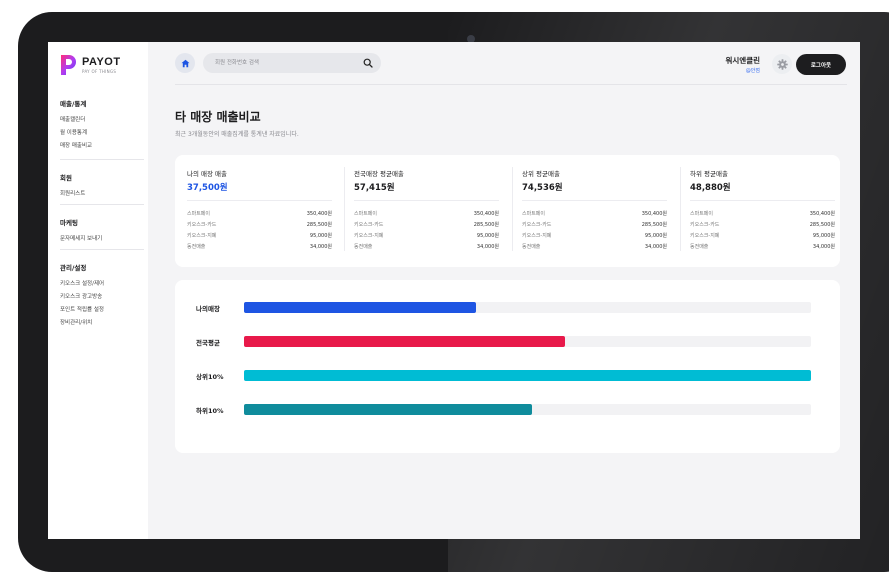 The width and height of the screenshot is (889, 572). I want to click on logout-button: 로그아웃, so click(821, 64).